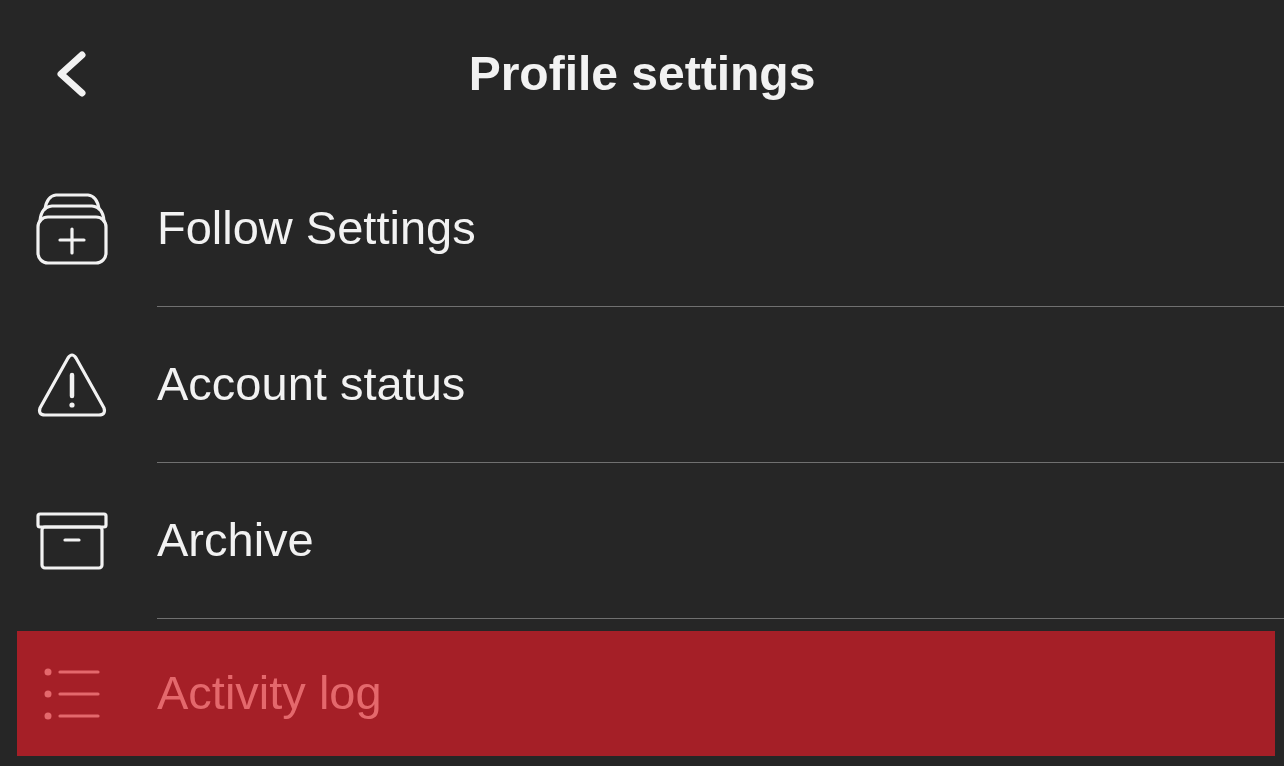  Describe the element at coordinates (642, 73) in the screenshot. I see `page-title: Profile settings` at that location.